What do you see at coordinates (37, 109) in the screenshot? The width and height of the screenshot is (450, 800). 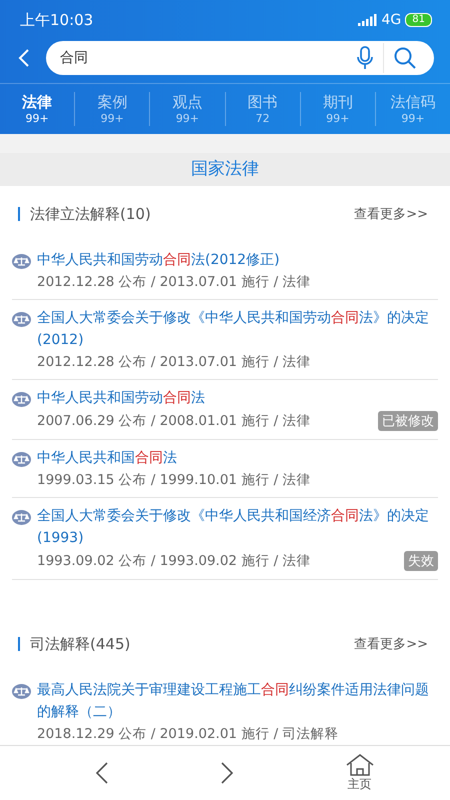 I see `category-tab: 法律 99+` at bounding box center [37, 109].